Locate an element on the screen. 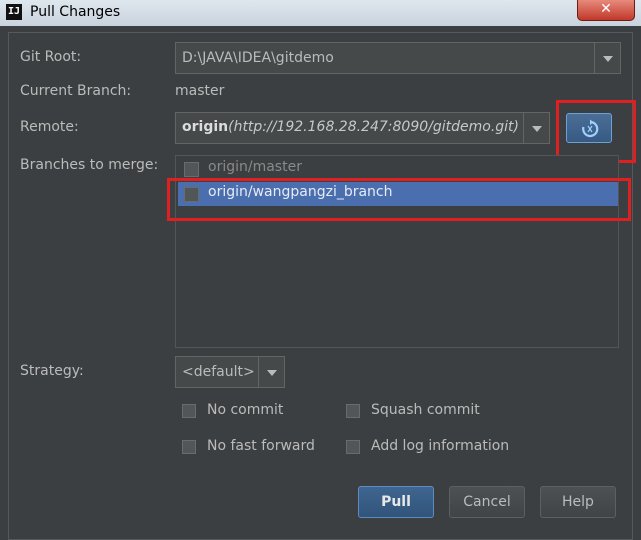 Image resolution: width=641 pixels, height=540 pixels. add-log-information-checkbox is located at coordinates (353, 447).